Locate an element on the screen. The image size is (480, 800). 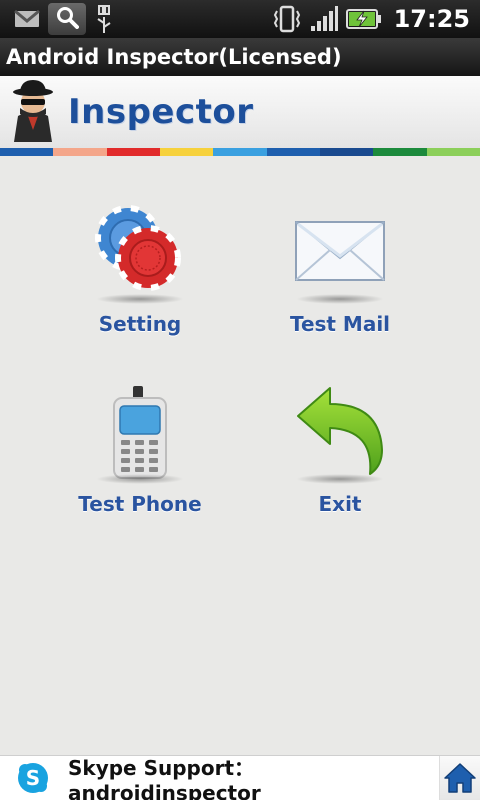
vibrate-icon is located at coordinates (287, 19).